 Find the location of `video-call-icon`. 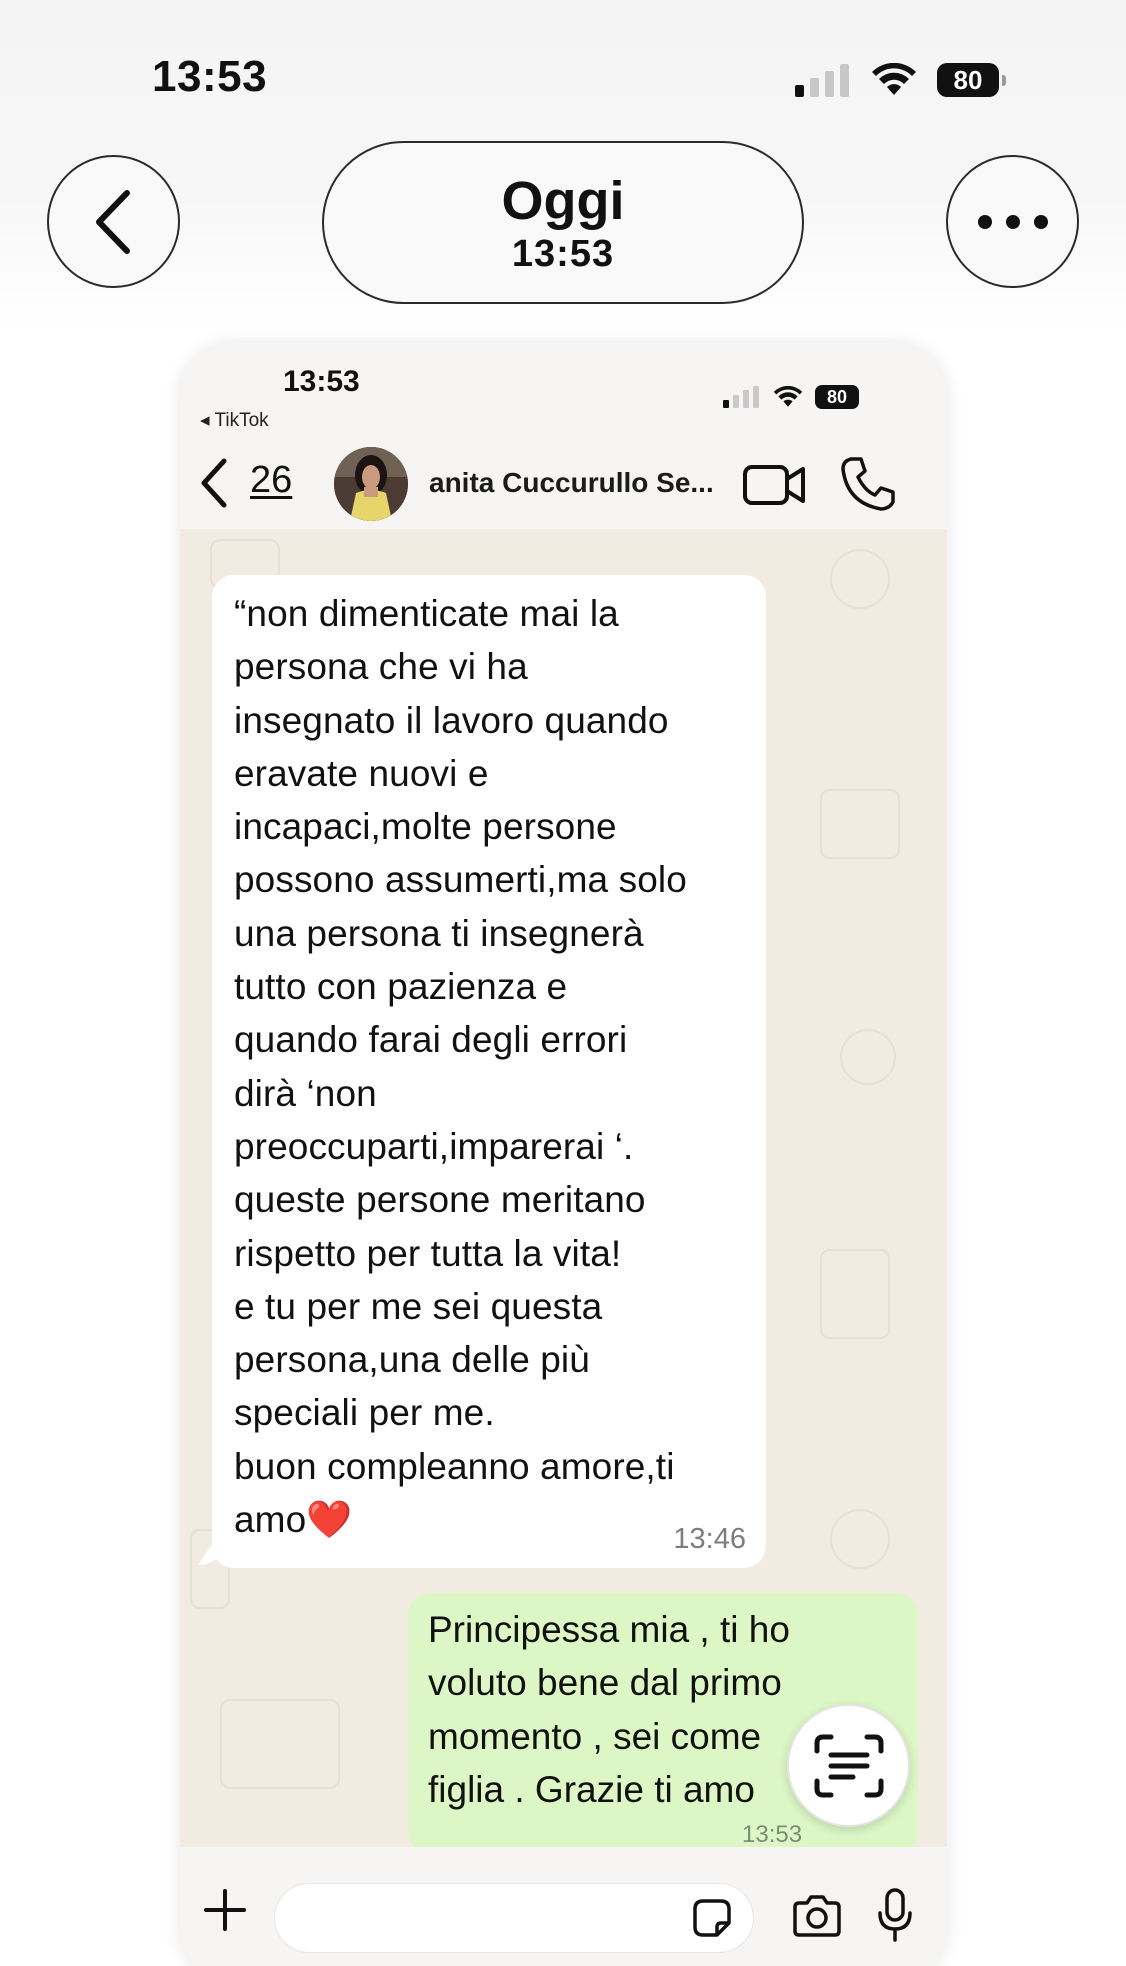

video-call-icon is located at coordinates (774, 485).